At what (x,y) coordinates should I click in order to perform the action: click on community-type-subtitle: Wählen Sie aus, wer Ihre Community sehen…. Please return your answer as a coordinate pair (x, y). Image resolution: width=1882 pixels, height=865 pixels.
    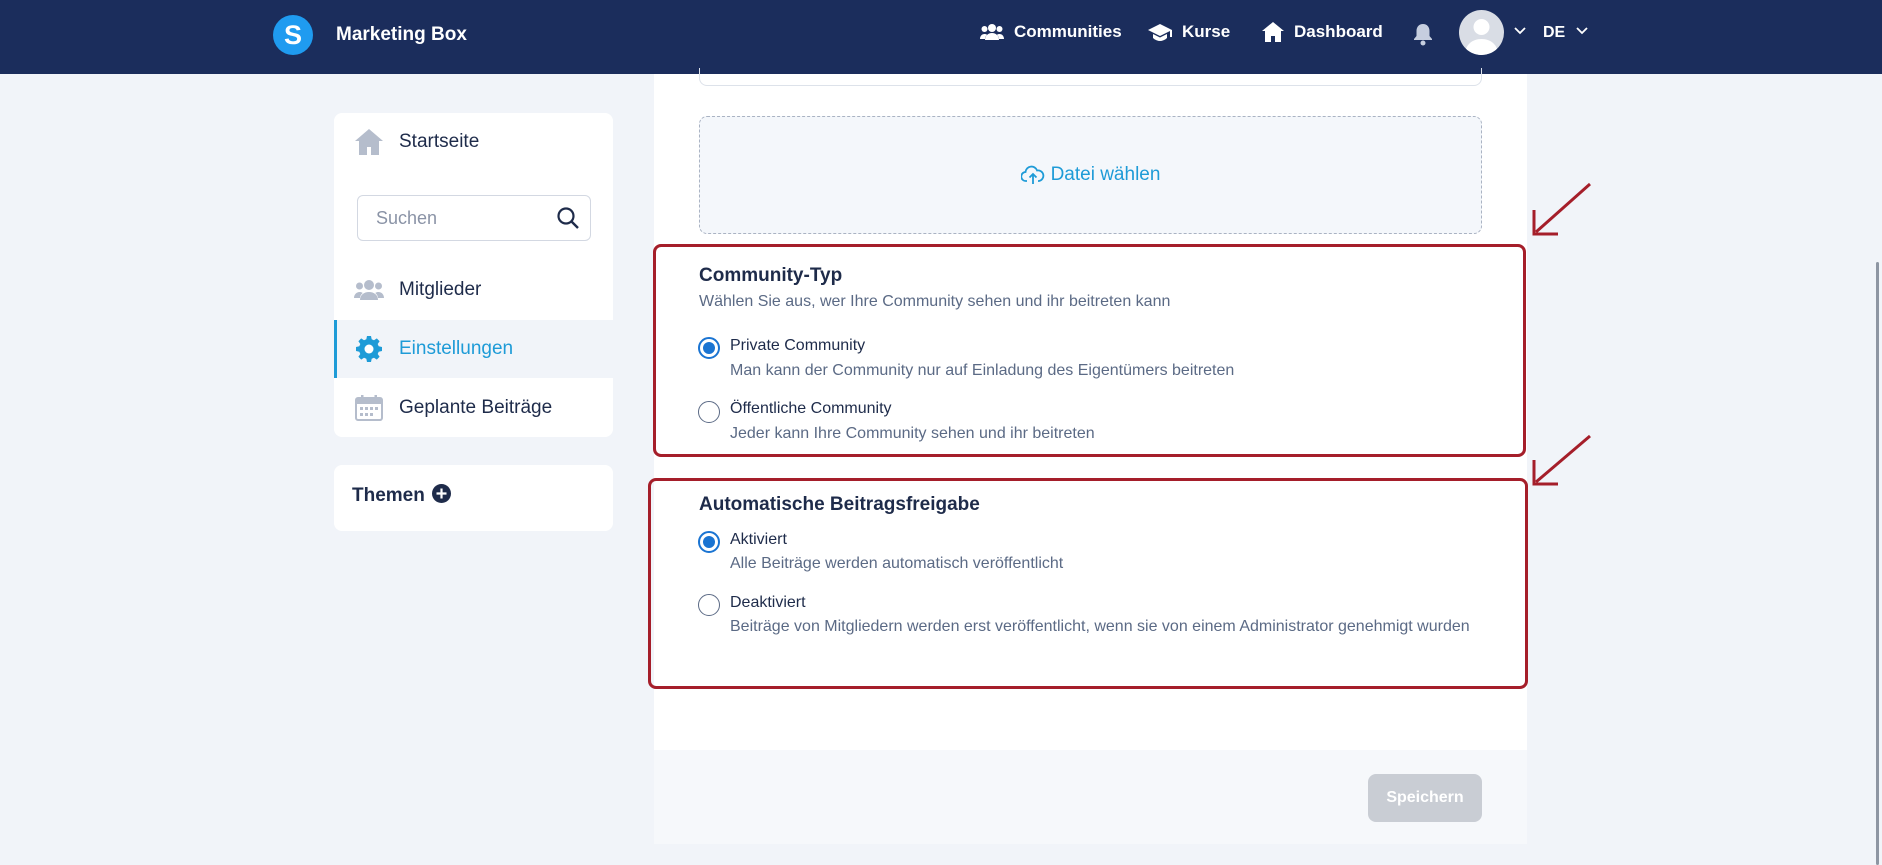
    Looking at the image, I should click on (935, 301).